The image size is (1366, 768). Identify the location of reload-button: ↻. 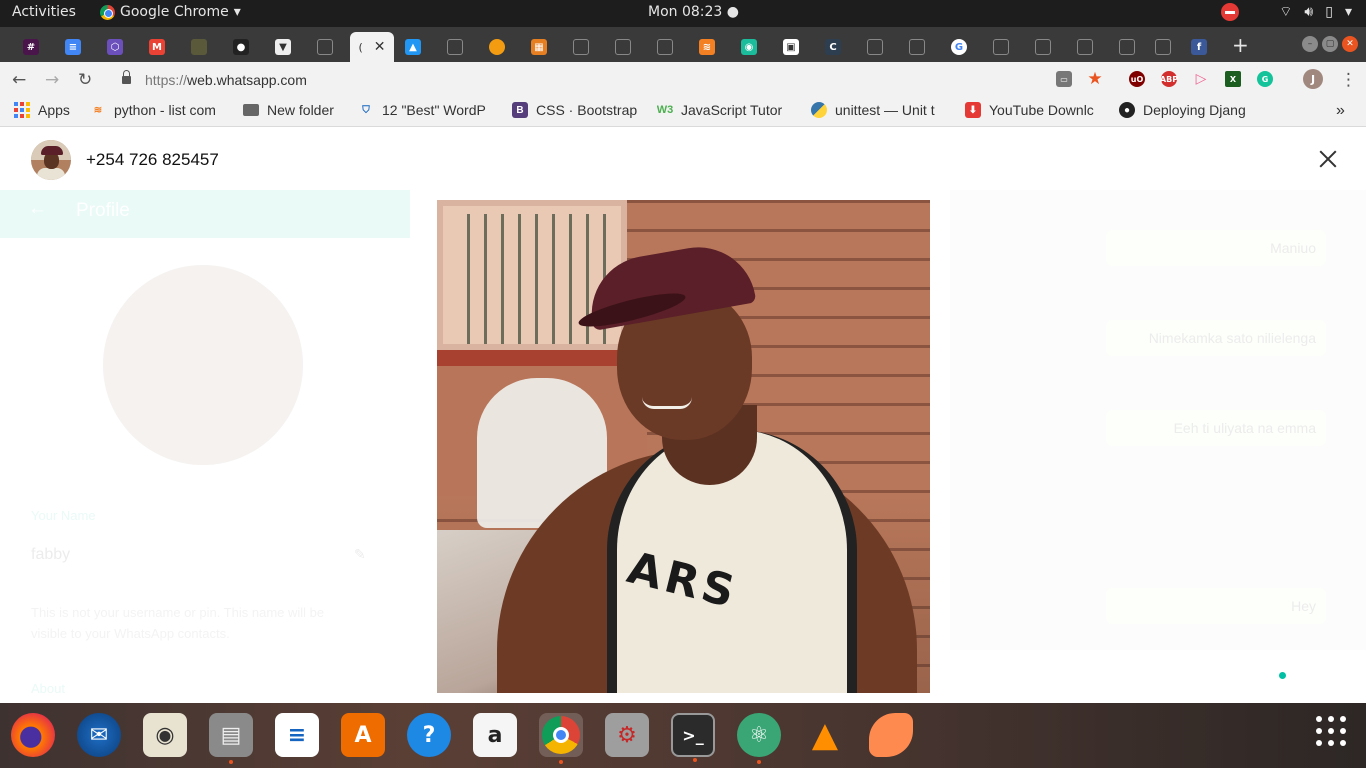
(85, 80).